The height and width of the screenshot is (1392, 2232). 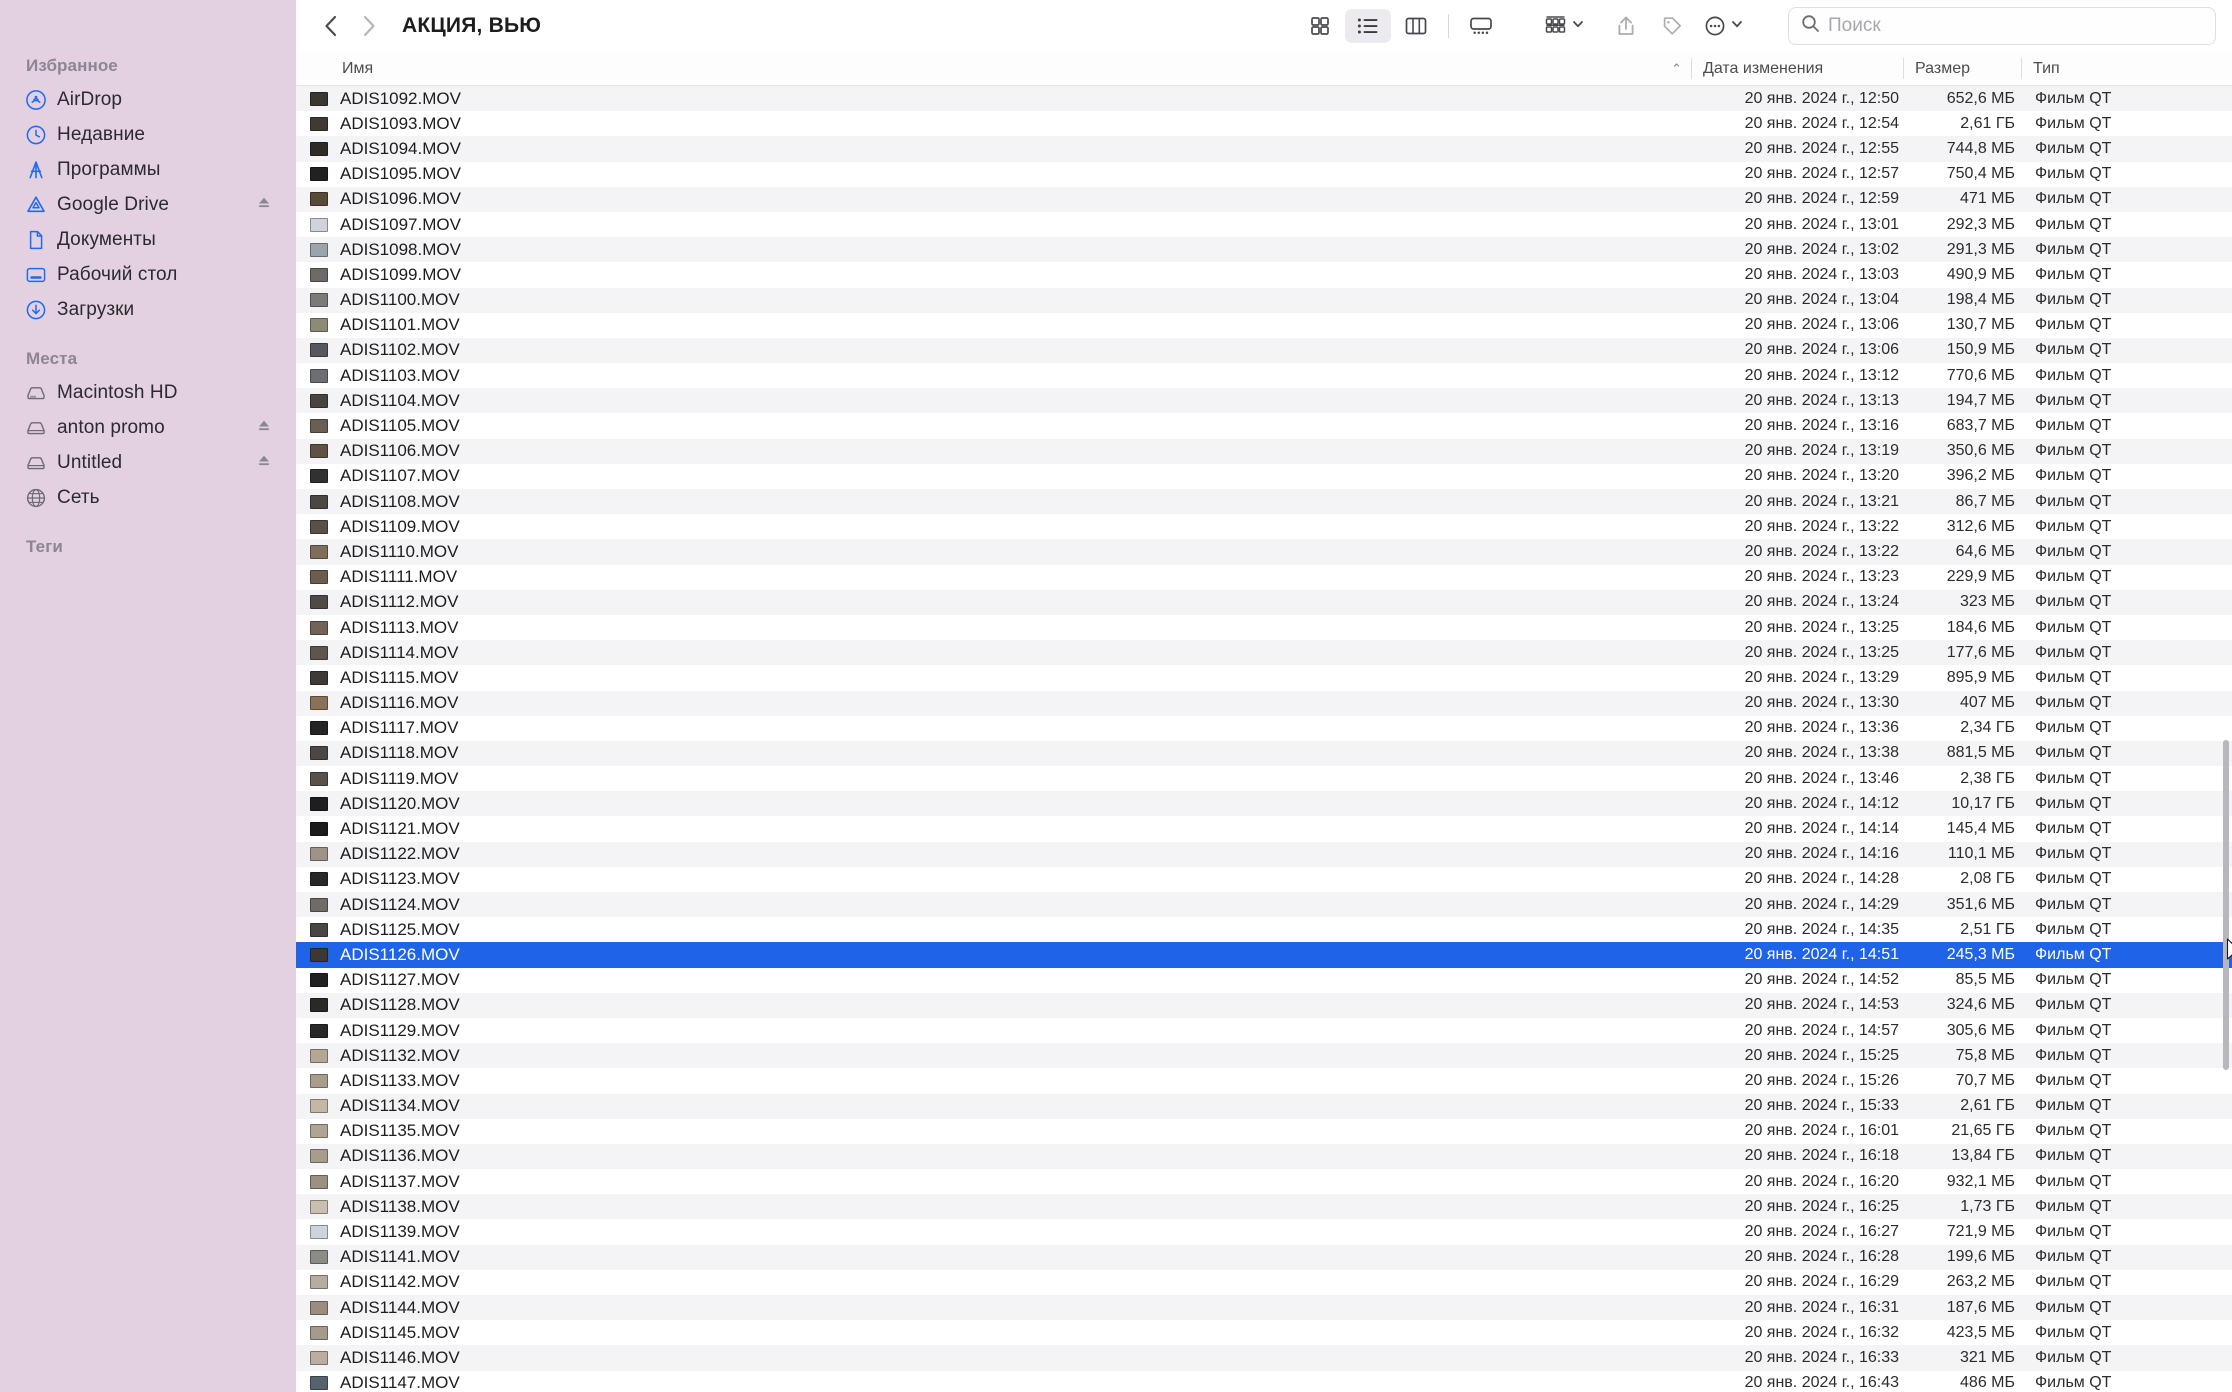 I want to click on group-by-button, so click(x=1562, y=26).